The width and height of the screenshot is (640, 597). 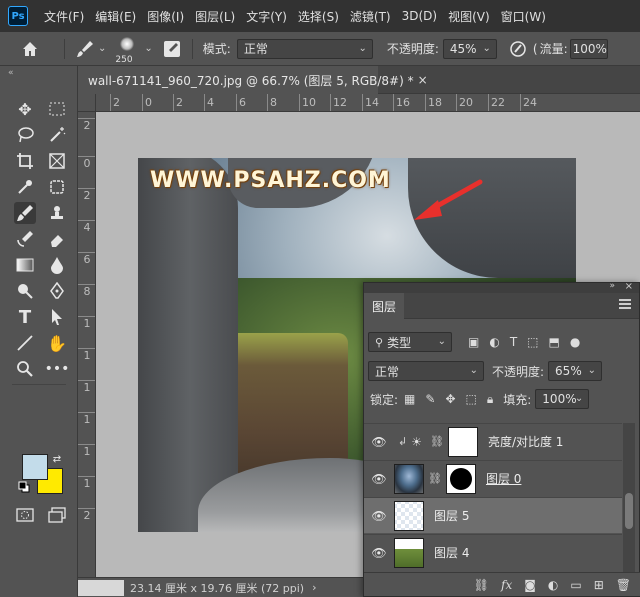 What do you see at coordinates (518, 49) in the screenshot?
I see `pressure-opacity-icon` at bounding box center [518, 49].